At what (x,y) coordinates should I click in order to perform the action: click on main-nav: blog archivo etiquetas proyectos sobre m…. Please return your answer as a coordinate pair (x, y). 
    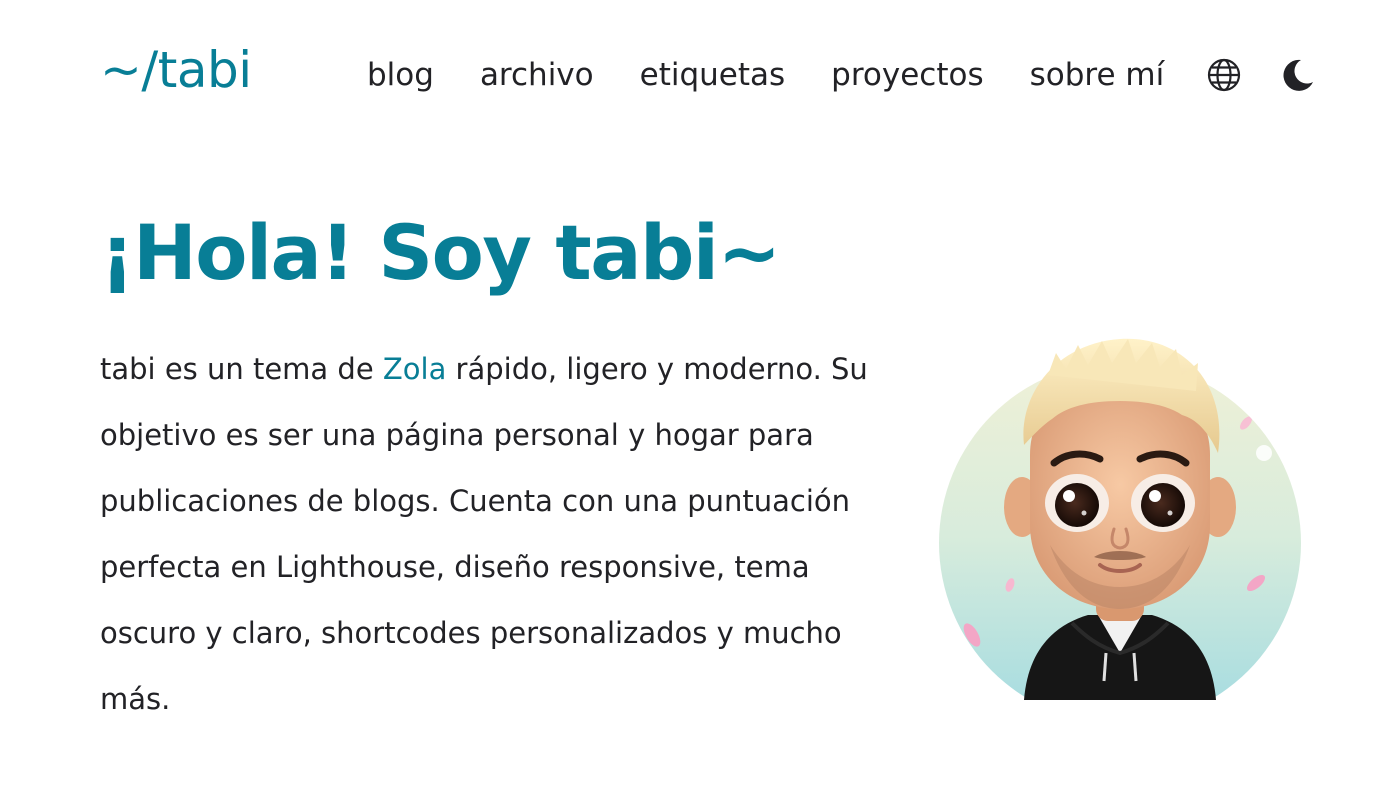
    Looking at the image, I should click on (841, 75).